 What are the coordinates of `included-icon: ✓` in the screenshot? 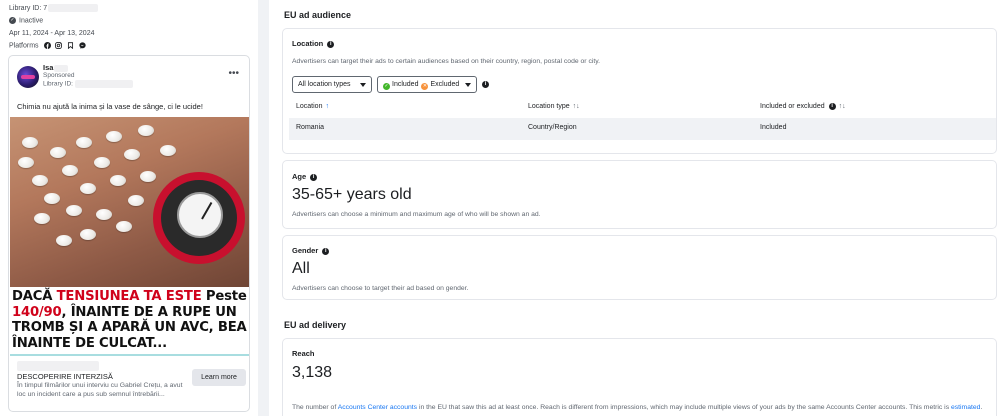 It's located at (386, 86).